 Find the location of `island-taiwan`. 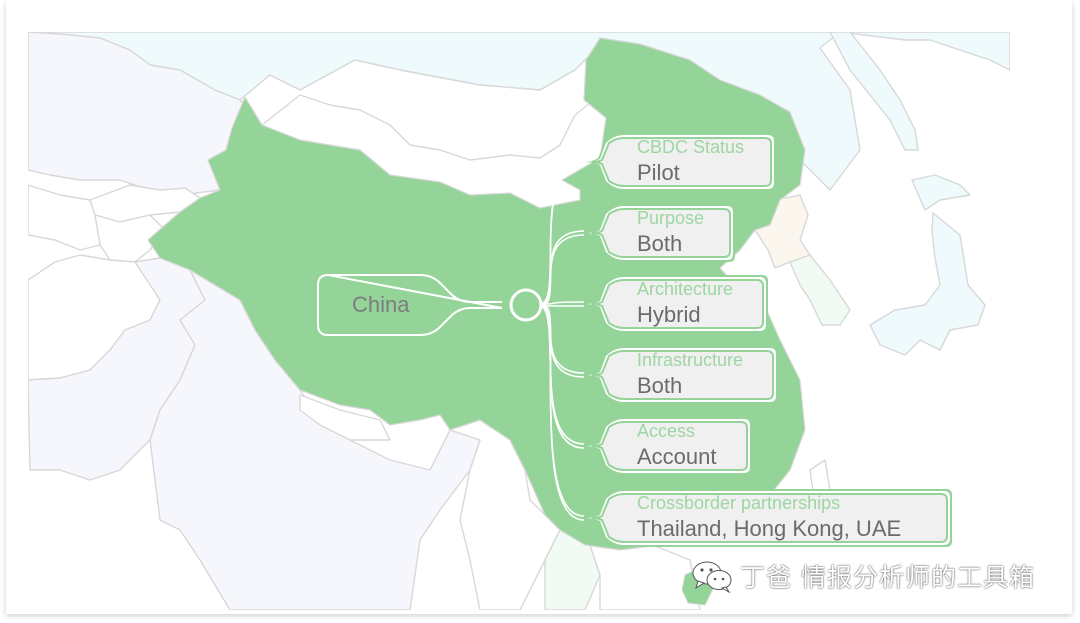

island-taiwan is located at coordinates (820, 482).